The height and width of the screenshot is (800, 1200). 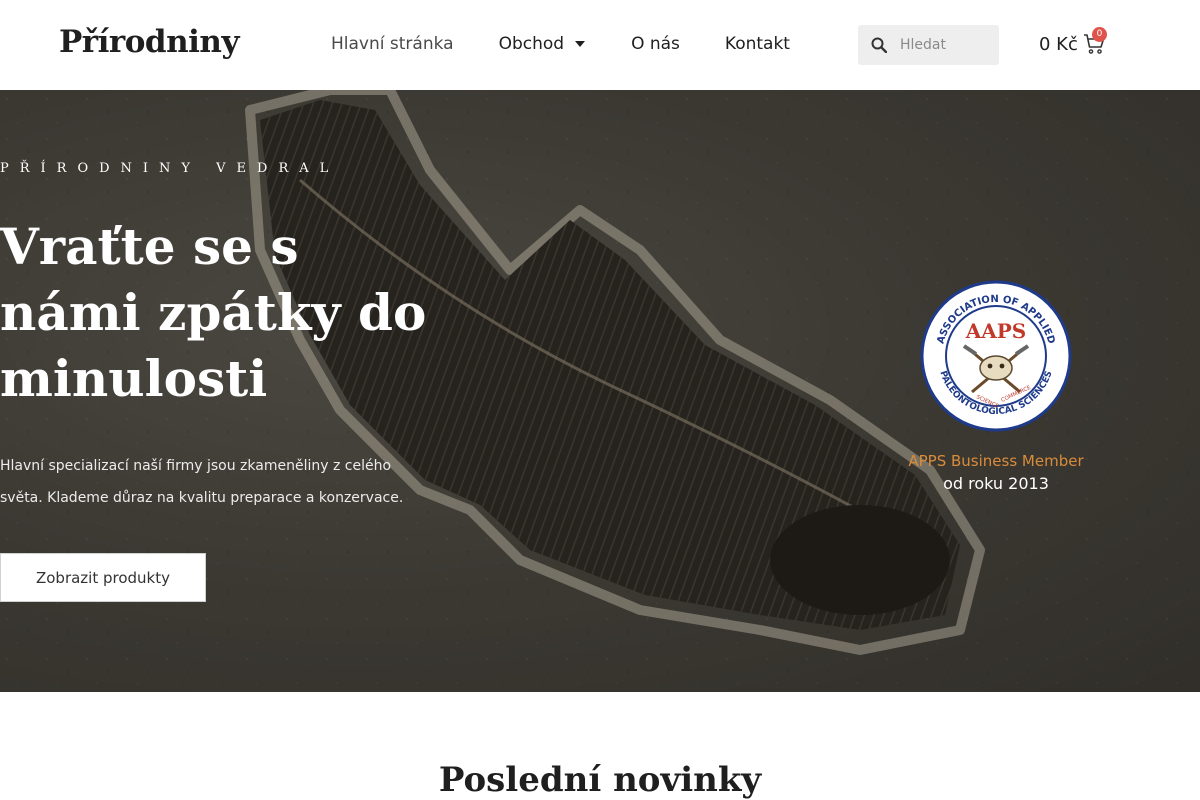 I want to click on hero-eyebrow: PŘÍRODNINY VEDRAL, so click(x=170, y=168).